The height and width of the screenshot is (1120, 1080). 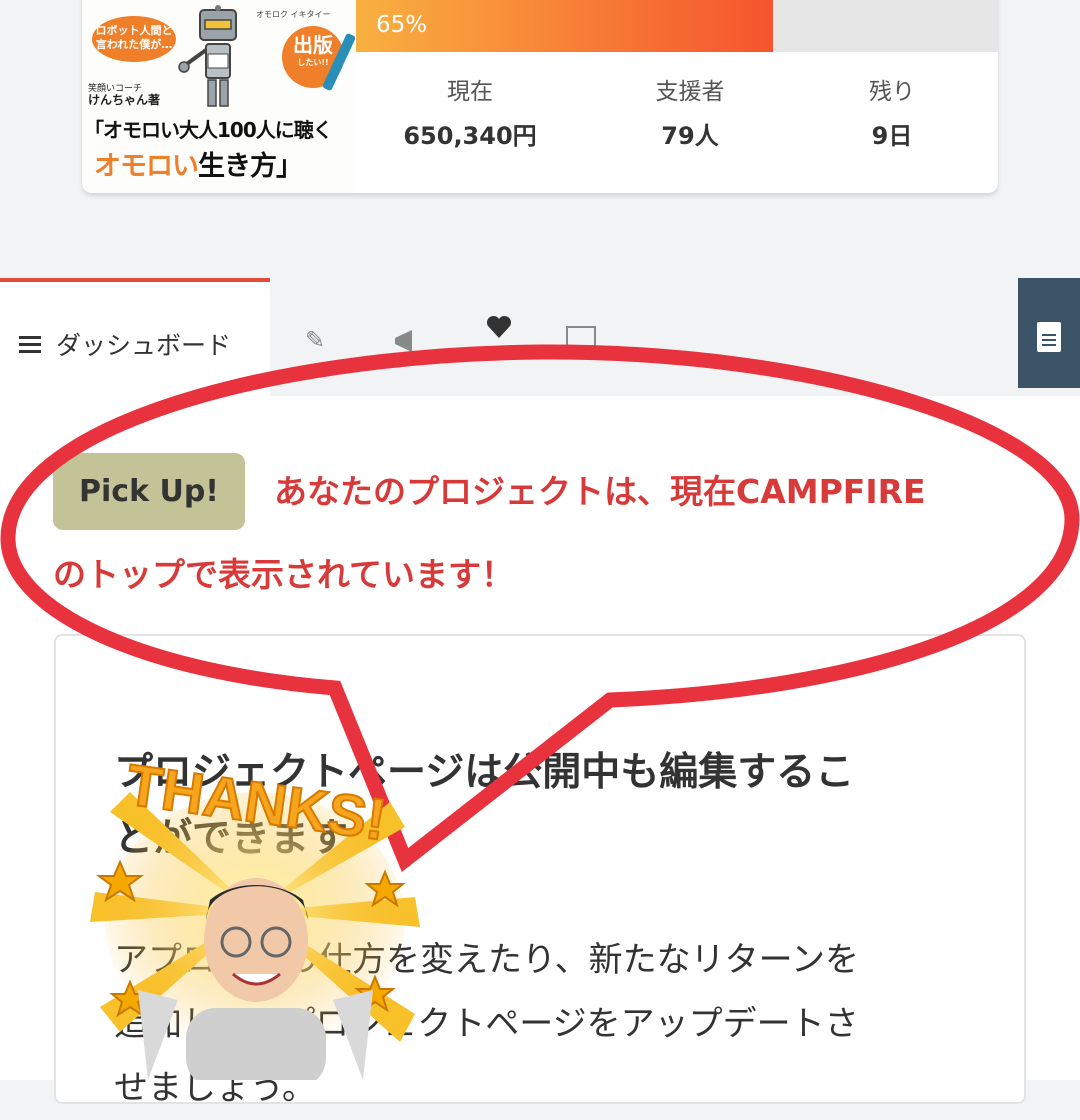 I want to click on thumbnail-author: 笑顔いコーチ けんちゃん著, so click(x=124, y=96).